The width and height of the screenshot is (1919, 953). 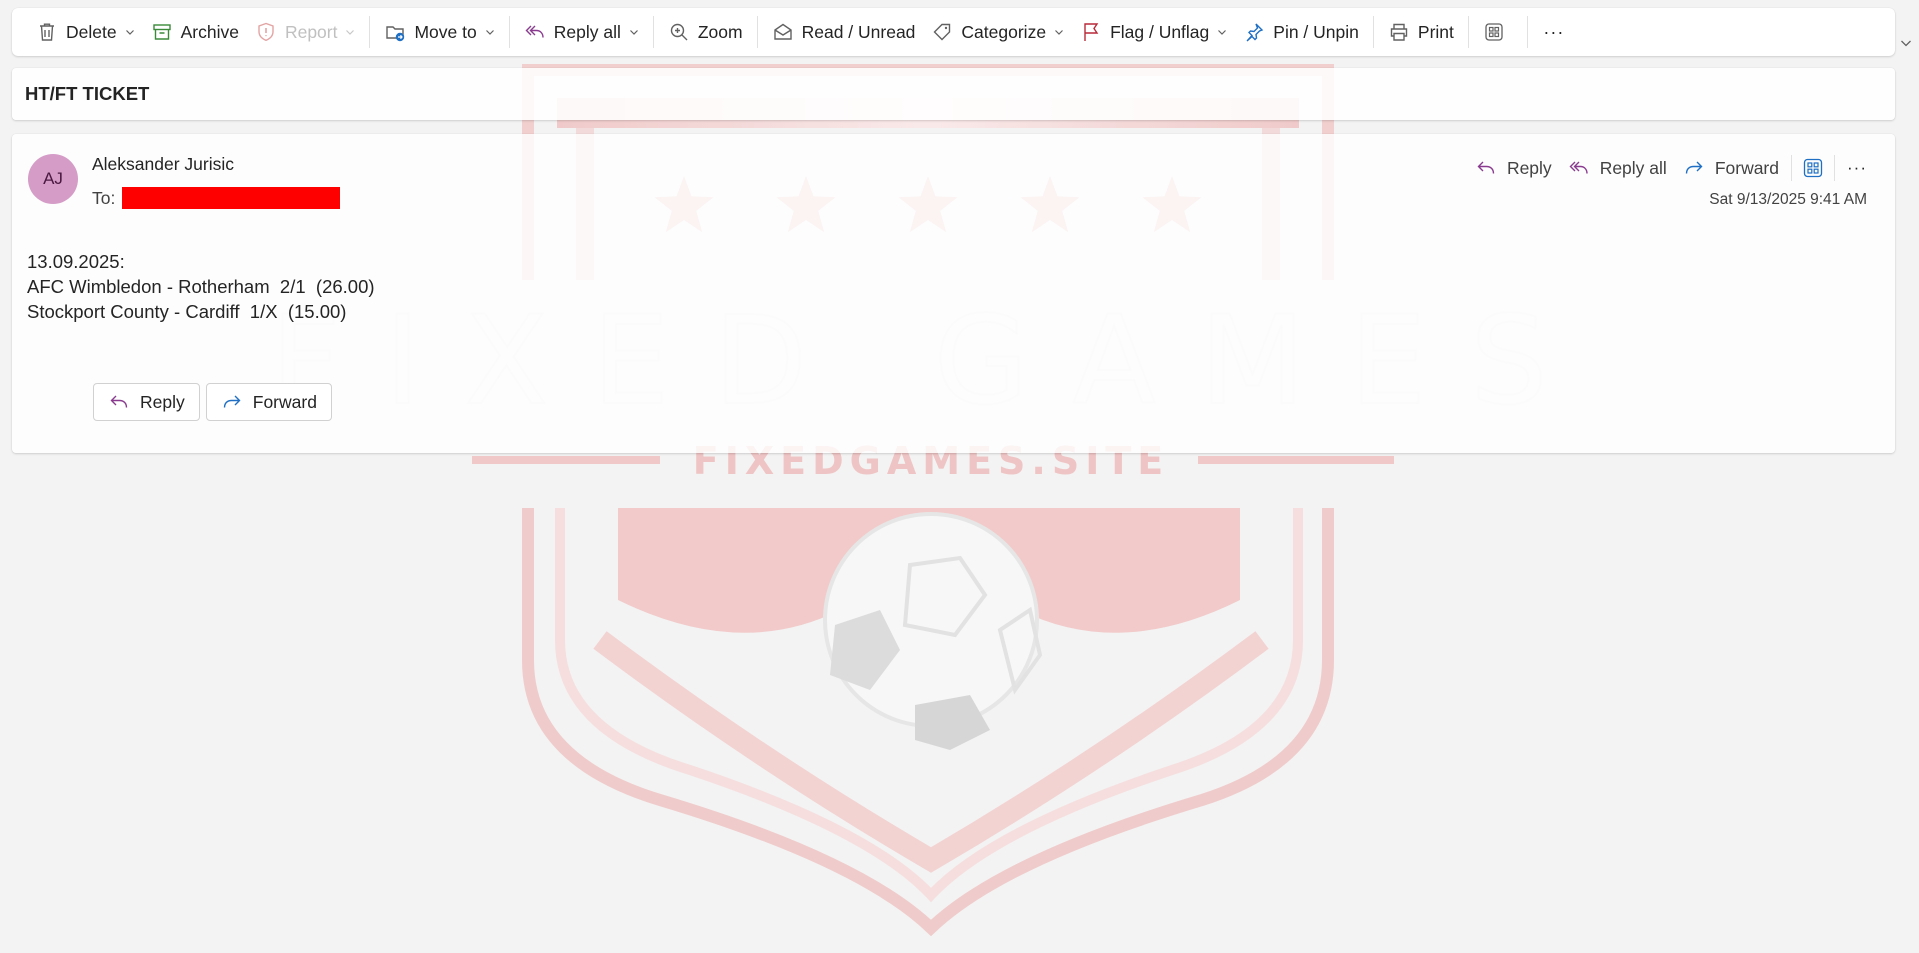 I want to click on move-to-label: Move to, so click(x=445, y=31).